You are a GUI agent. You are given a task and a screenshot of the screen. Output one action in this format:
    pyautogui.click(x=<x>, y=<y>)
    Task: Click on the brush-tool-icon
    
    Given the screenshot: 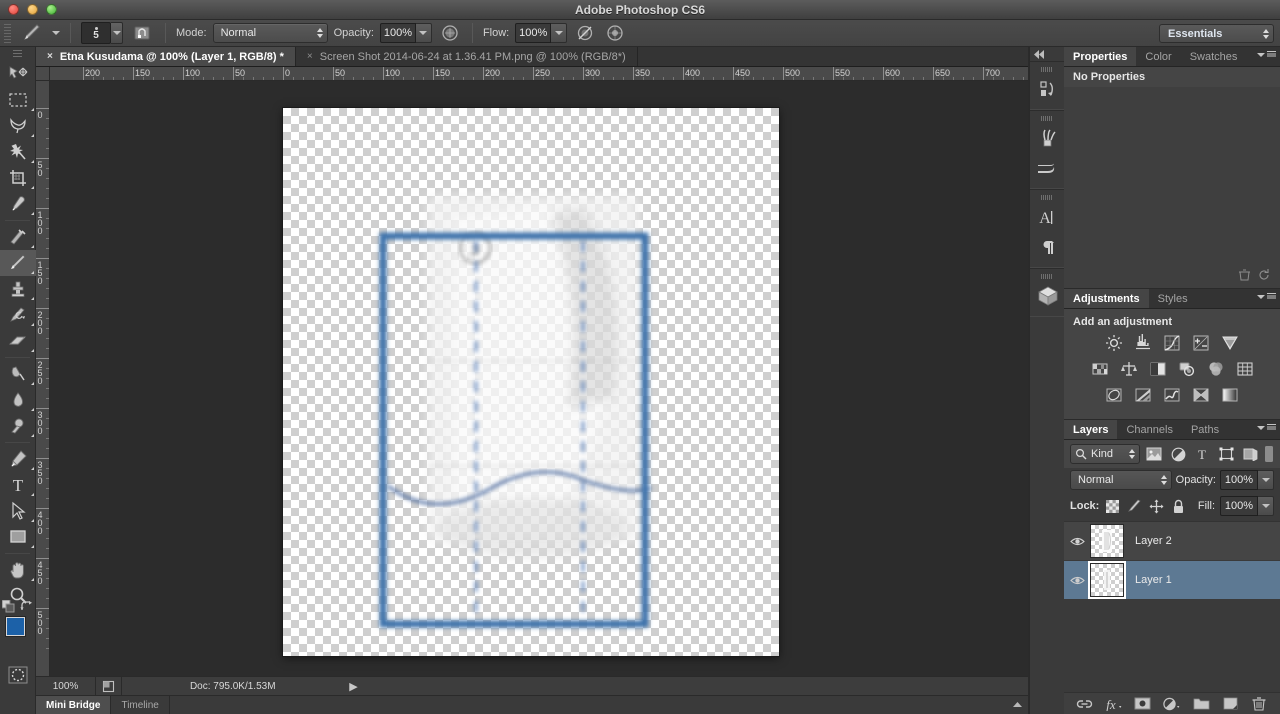 What is the action you would take?
    pyautogui.click(x=33, y=33)
    